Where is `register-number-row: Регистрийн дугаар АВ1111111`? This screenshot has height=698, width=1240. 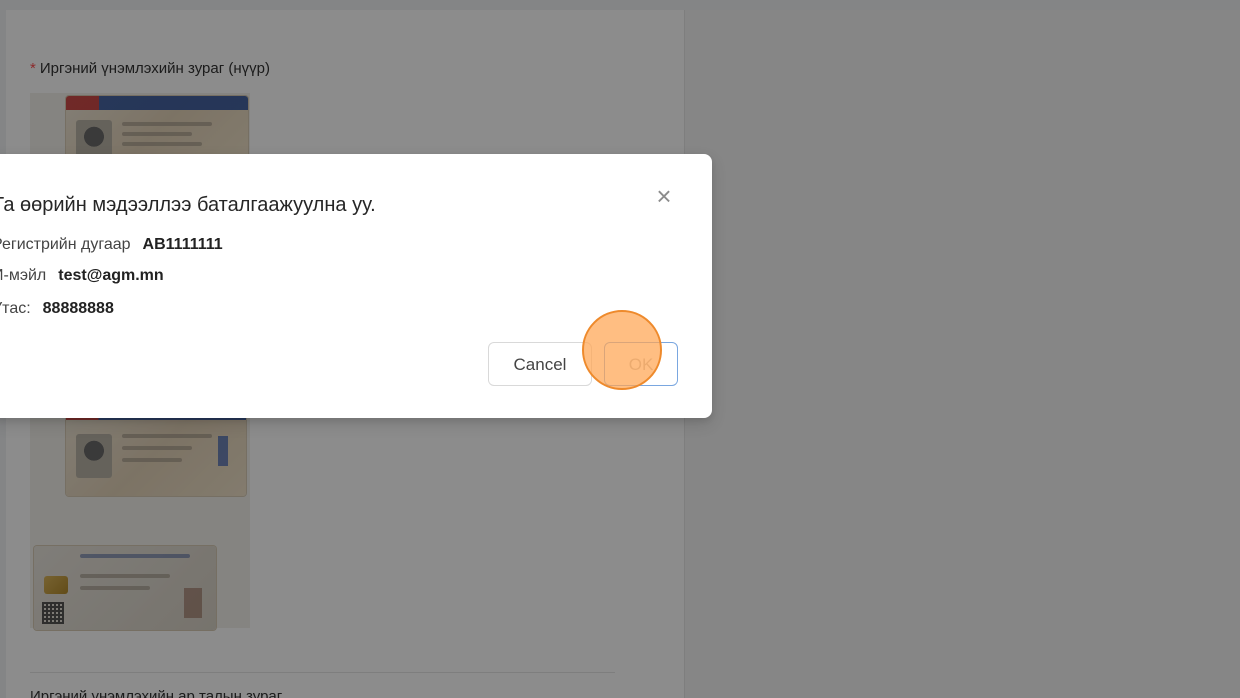
register-number-row: Регистрийн дугаар АВ1111111 is located at coordinates (111, 245).